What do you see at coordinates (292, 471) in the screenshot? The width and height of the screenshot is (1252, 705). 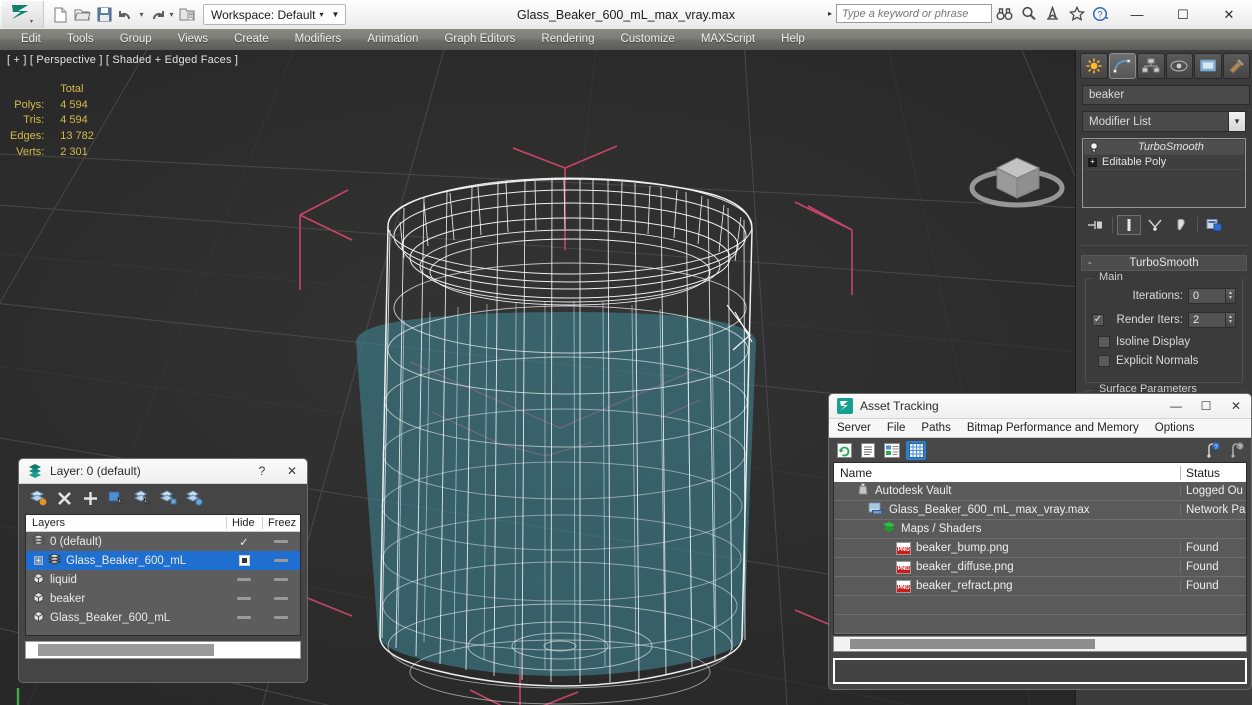 I see `layer-dialog-close-button: ✕` at bounding box center [292, 471].